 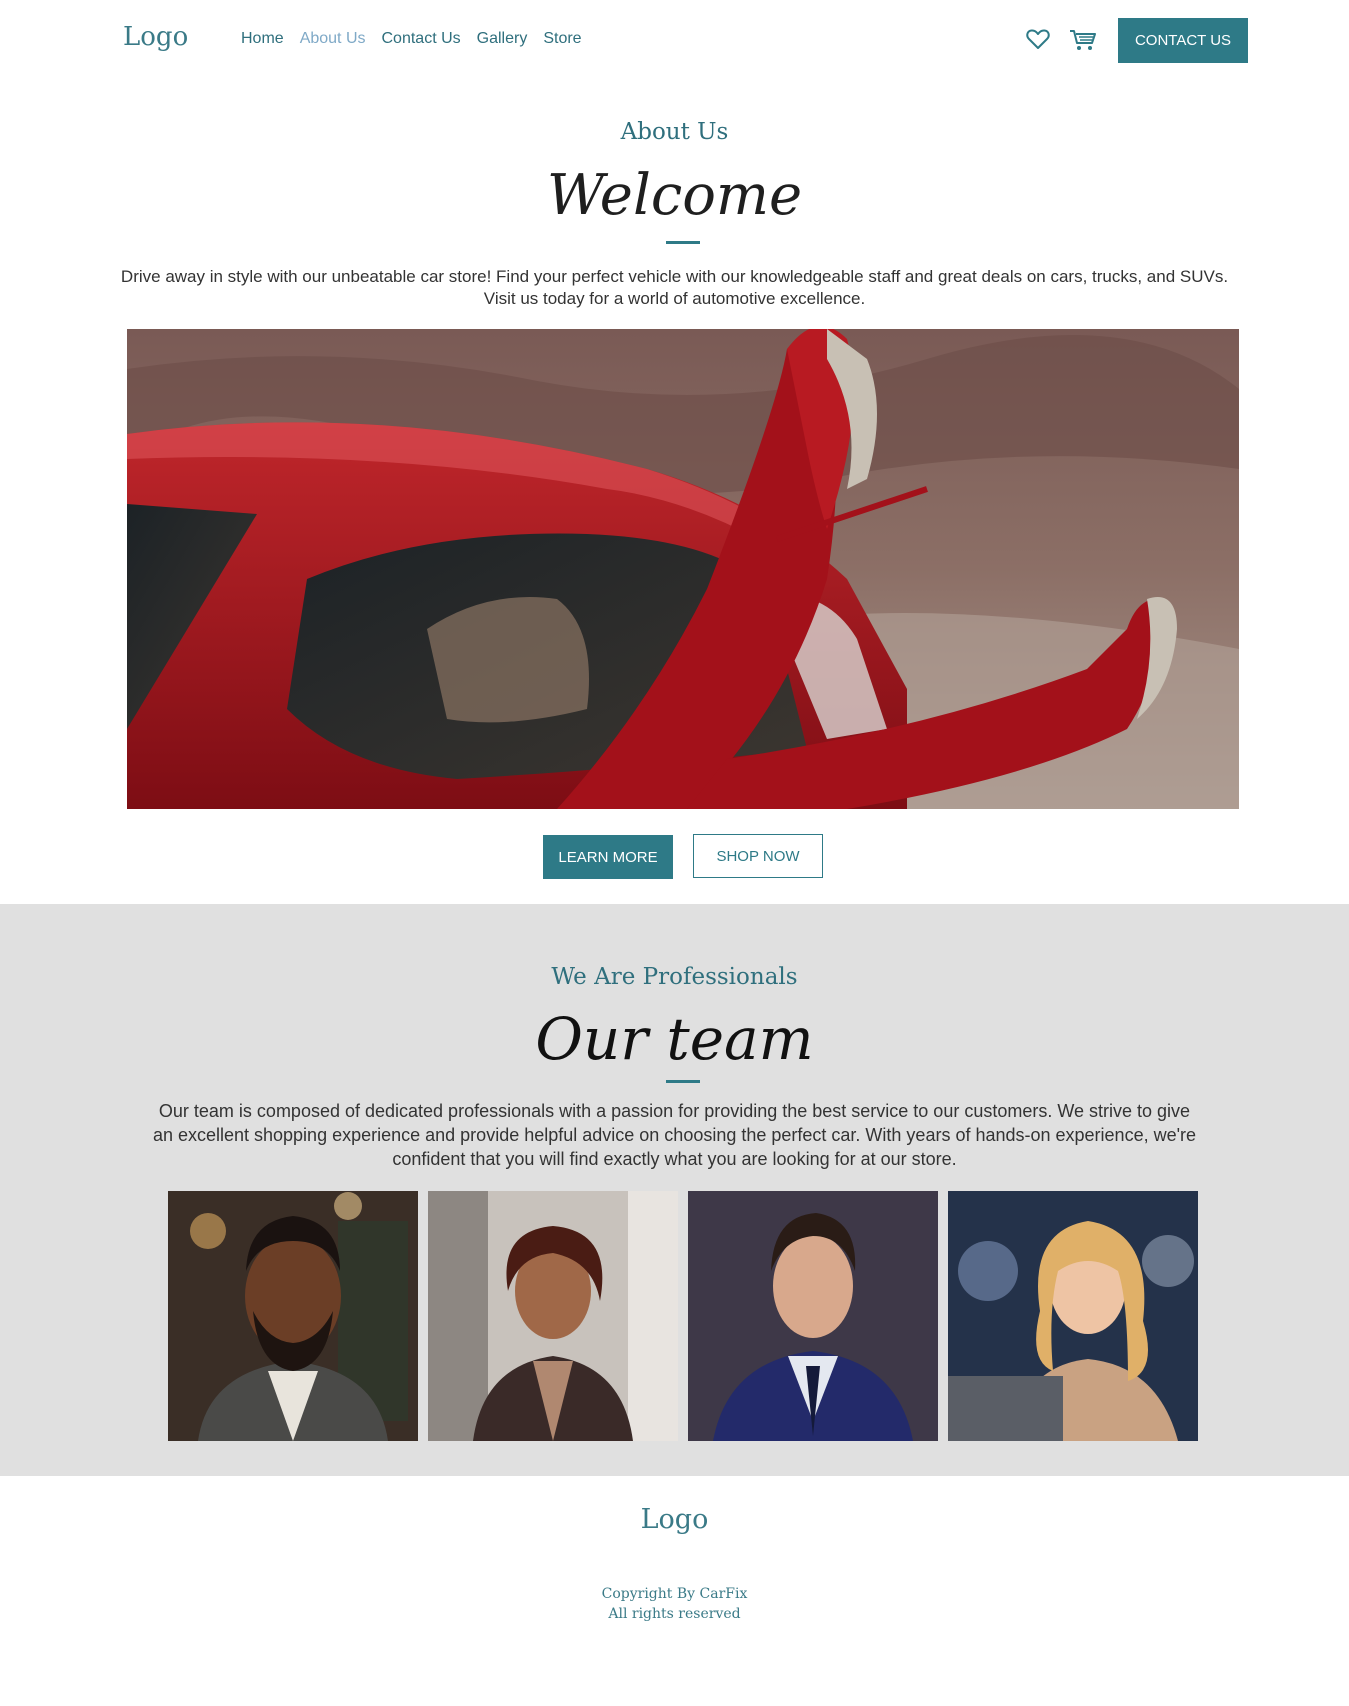 What do you see at coordinates (758, 856) in the screenshot?
I see `shop-now-button: SHOP NOW` at bounding box center [758, 856].